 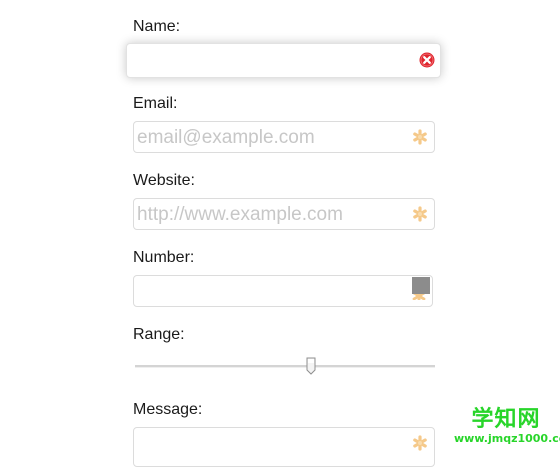 What do you see at coordinates (421, 285) in the screenshot?
I see `number-spinner` at bounding box center [421, 285].